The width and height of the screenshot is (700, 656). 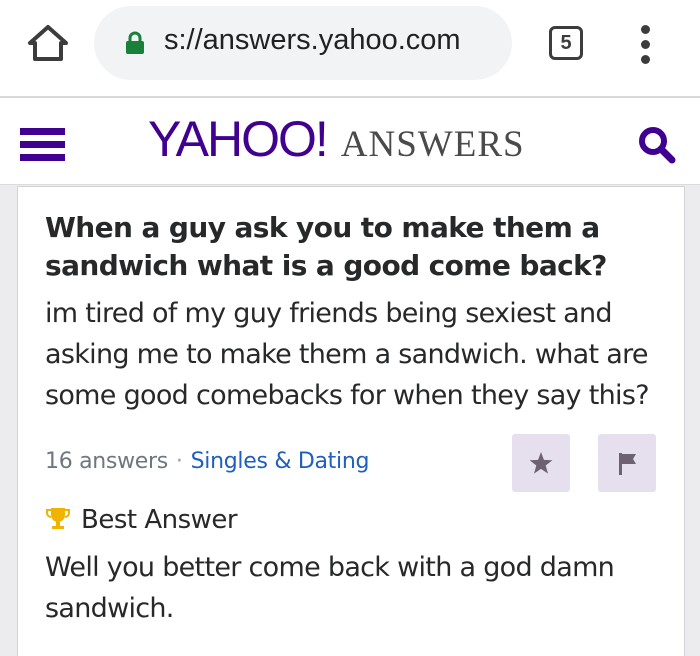 I want to click on report-question-button, so click(x=627, y=463).